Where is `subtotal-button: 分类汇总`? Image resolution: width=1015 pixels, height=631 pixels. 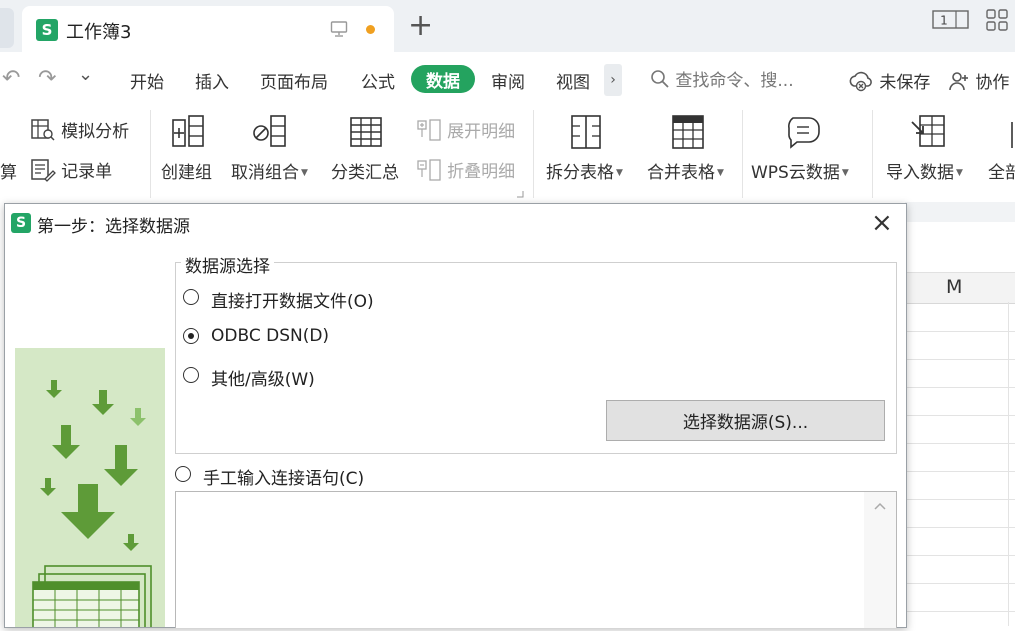 subtotal-button: 分类汇总 is located at coordinates (368, 152).